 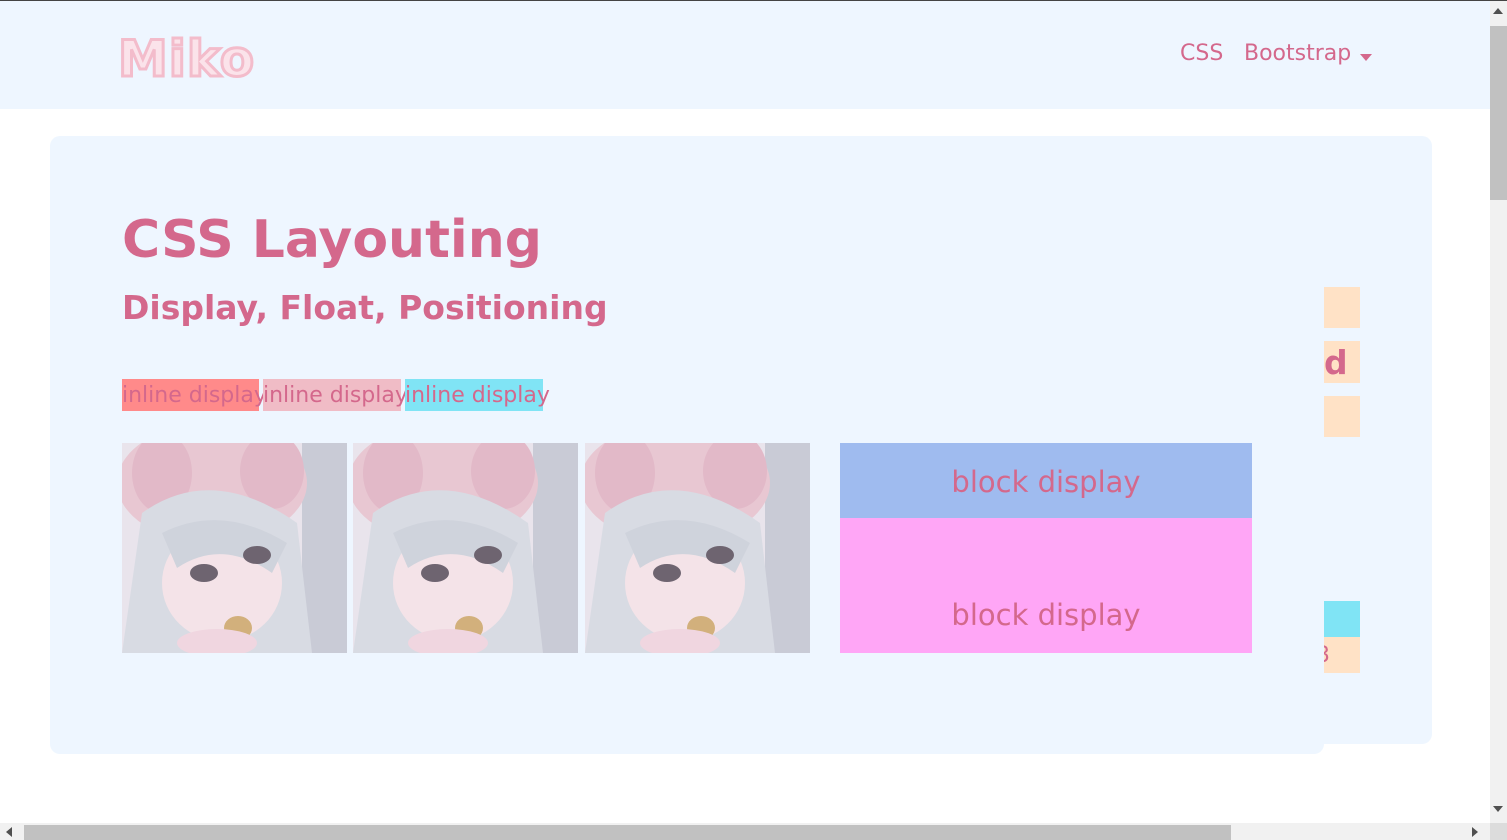 I want to click on side-box-text: 3, so click(x=1327, y=655).